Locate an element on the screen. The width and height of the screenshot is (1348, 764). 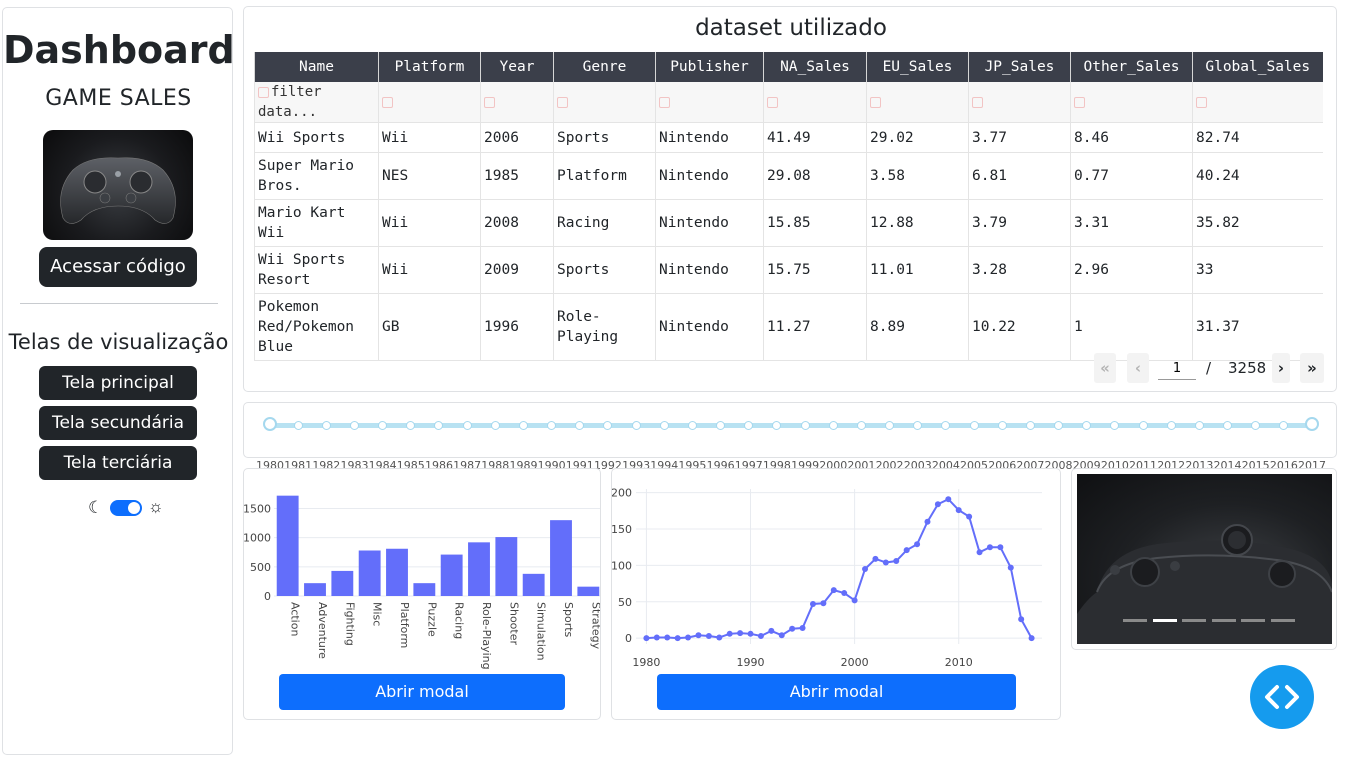
column-header: Platform is located at coordinates (429, 67).